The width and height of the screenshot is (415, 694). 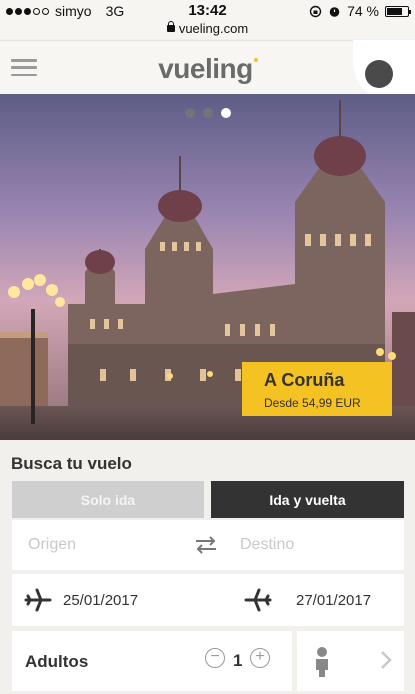 I want to click on battery-percent: 74 %, so click(x=363, y=11).